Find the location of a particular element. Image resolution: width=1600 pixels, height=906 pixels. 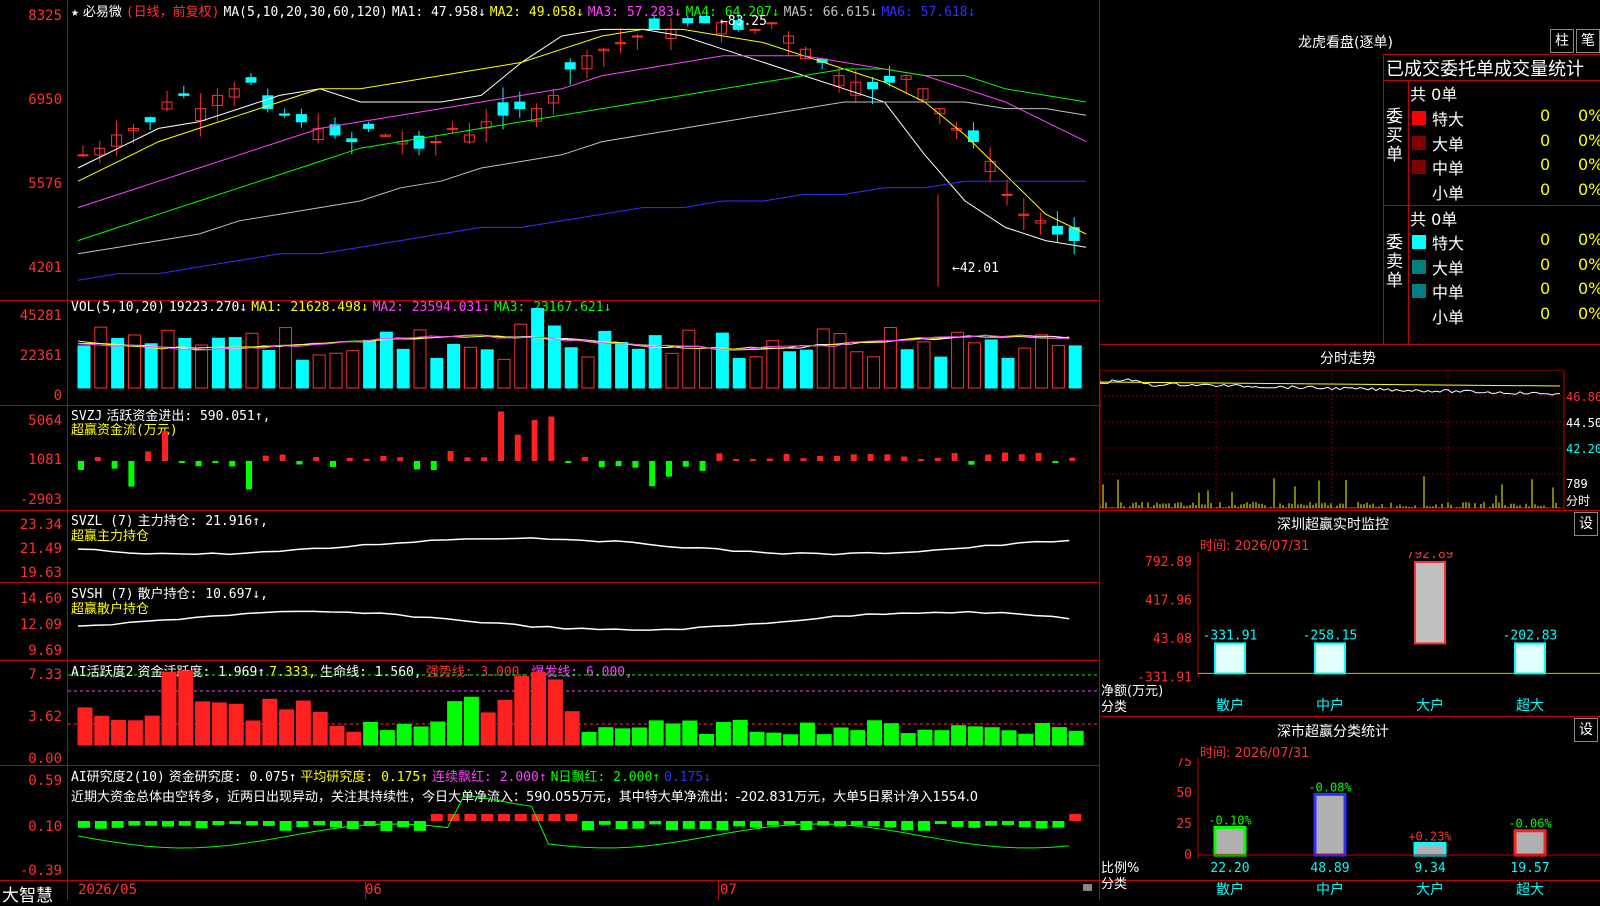

date-tick: 2026/05 is located at coordinates (108, 890).